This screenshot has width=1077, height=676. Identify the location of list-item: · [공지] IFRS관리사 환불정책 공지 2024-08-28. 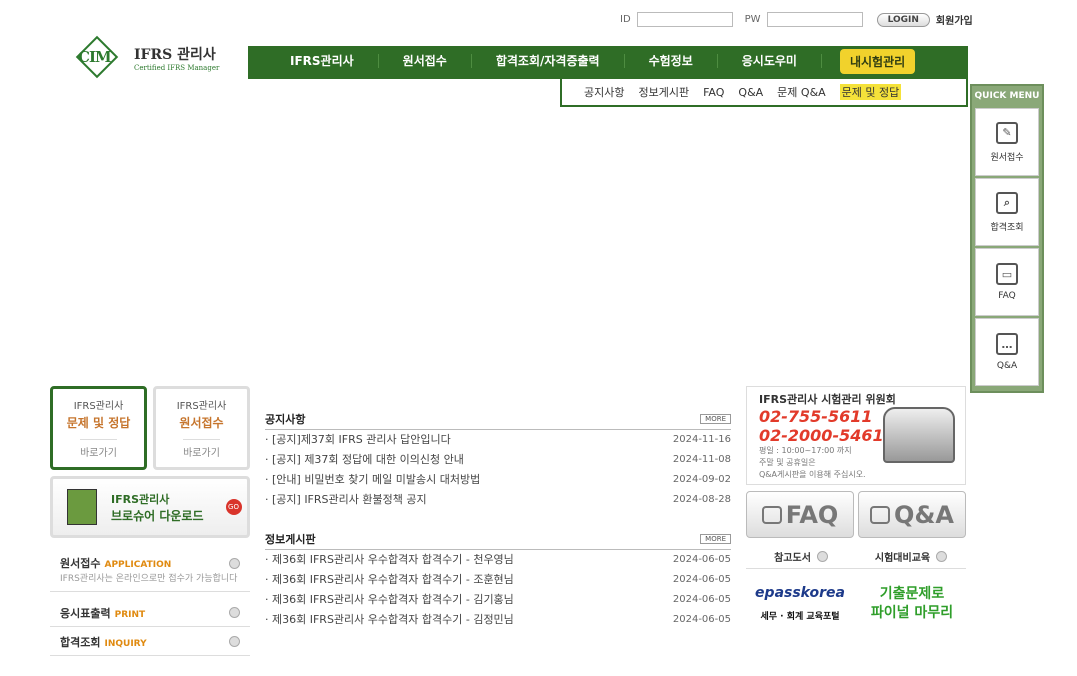
(498, 500).